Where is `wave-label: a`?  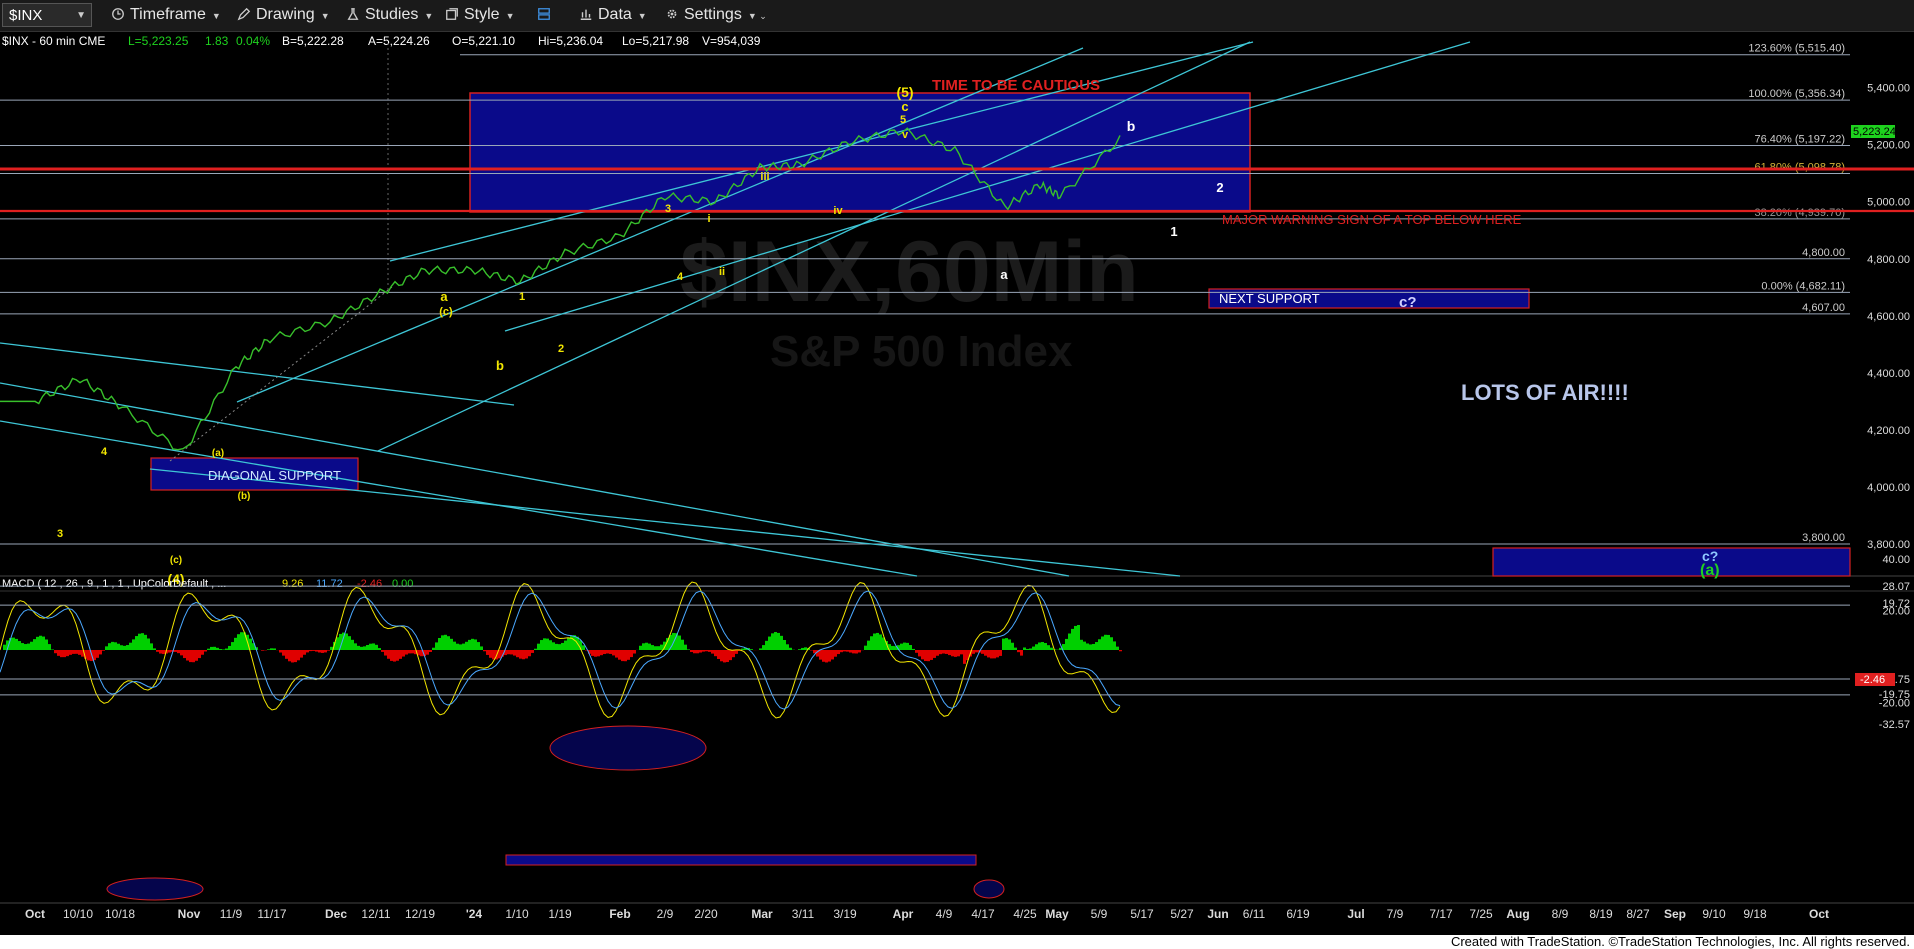
wave-label: a is located at coordinates (1004, 274).